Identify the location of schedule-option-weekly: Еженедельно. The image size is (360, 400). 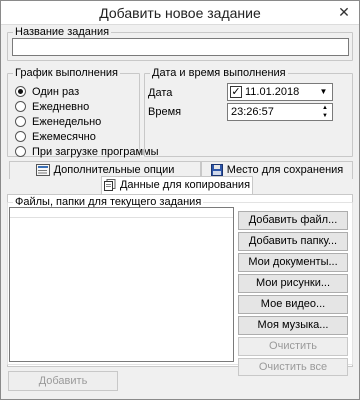
(58, 122).